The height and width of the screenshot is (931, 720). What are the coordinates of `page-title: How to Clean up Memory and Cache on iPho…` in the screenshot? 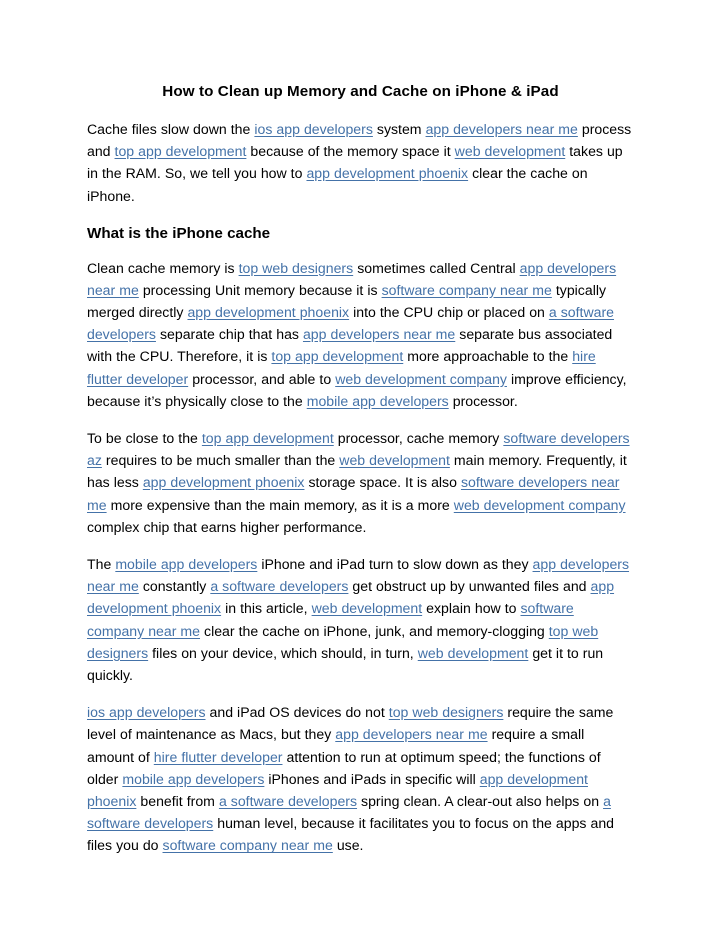 It's located at (360, 91).